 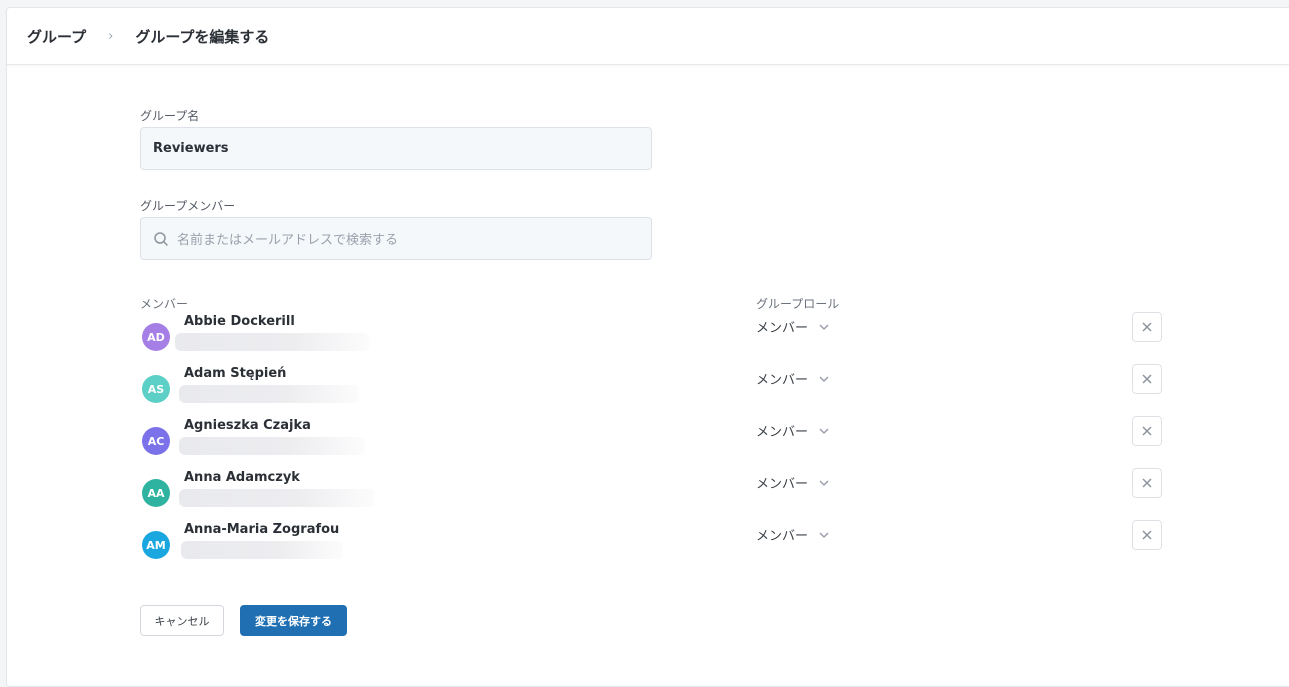 I want to click on breadcrumb-groups-link: グループ, so click(x=56, y=36).